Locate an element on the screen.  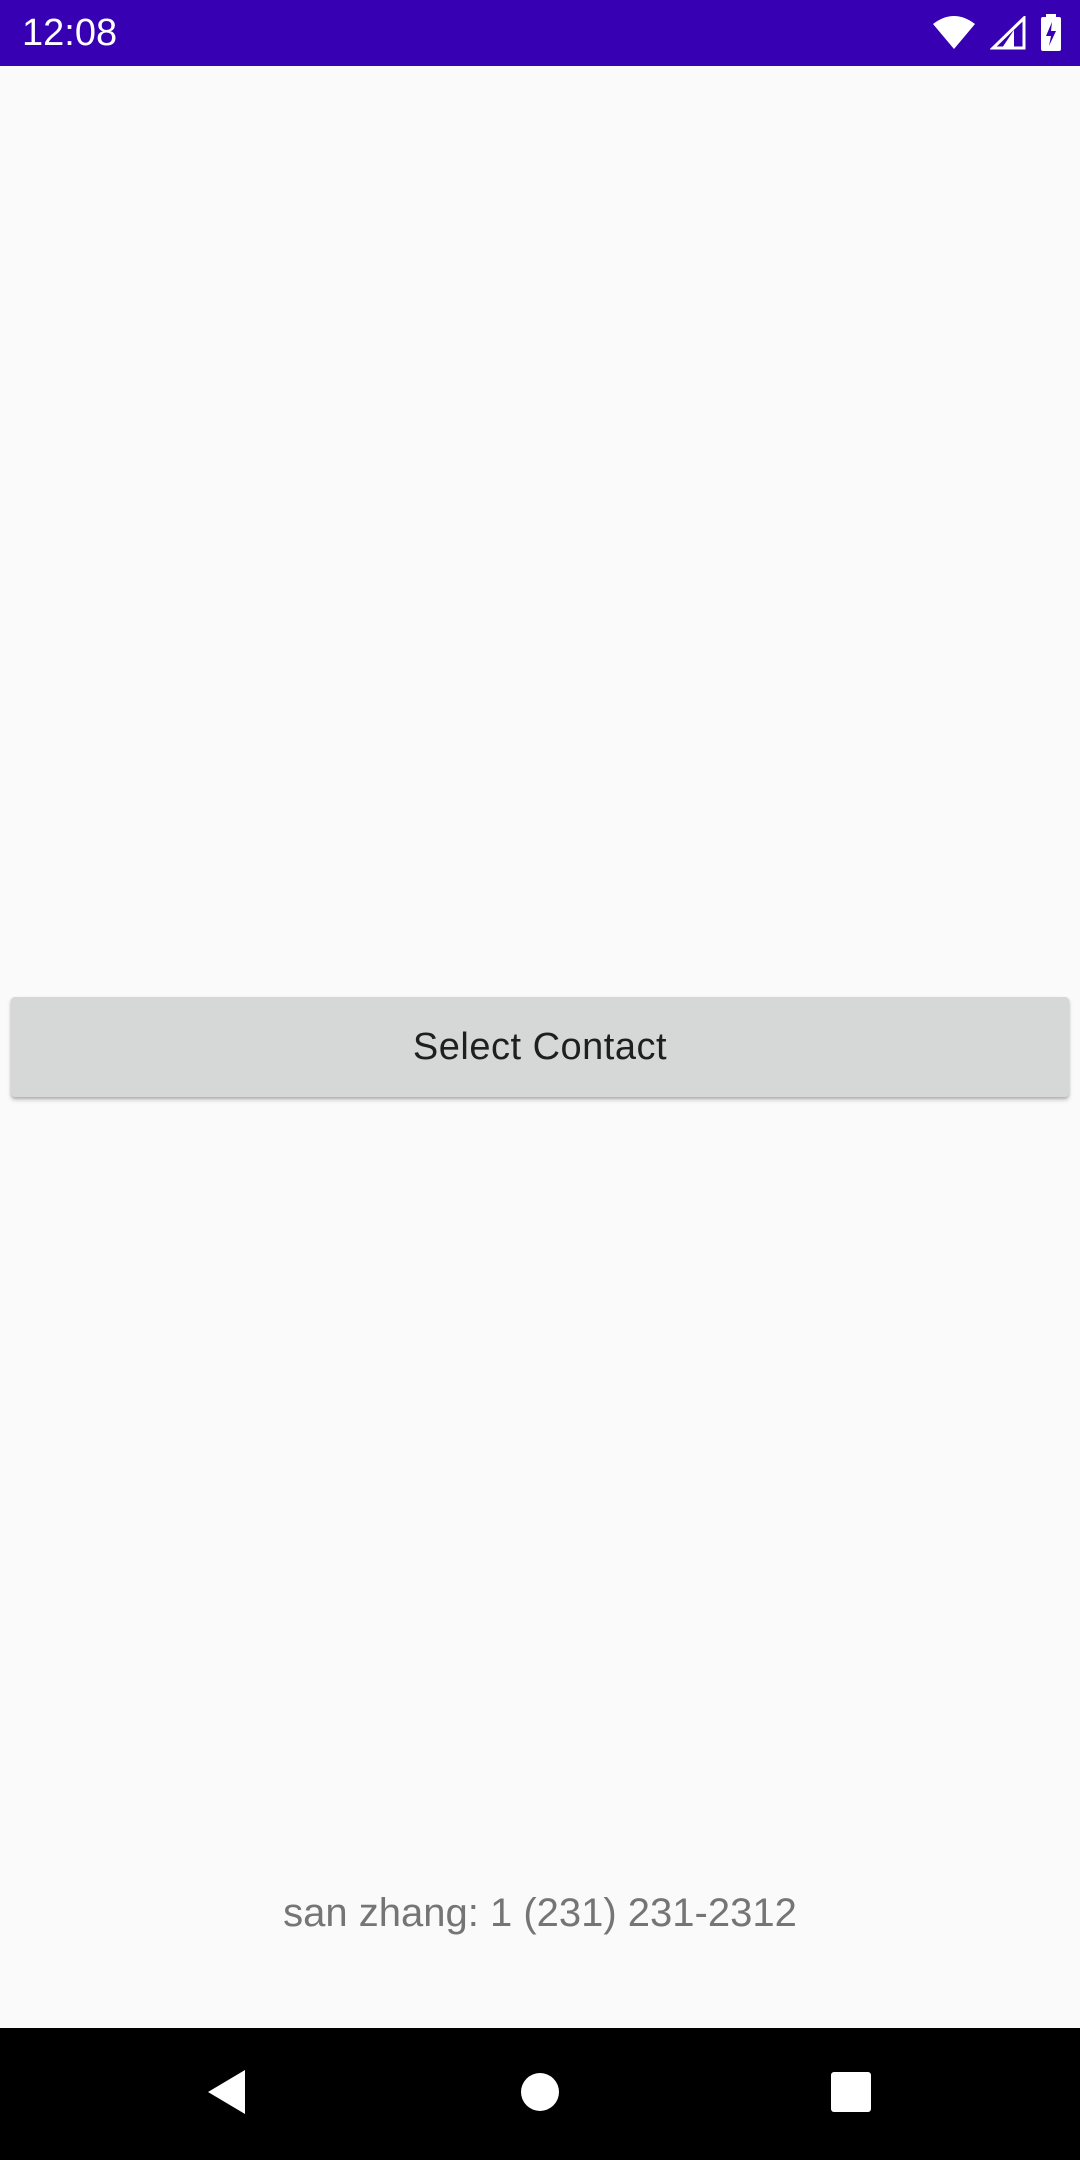
home-icon is located at coordinates (540, 2094).